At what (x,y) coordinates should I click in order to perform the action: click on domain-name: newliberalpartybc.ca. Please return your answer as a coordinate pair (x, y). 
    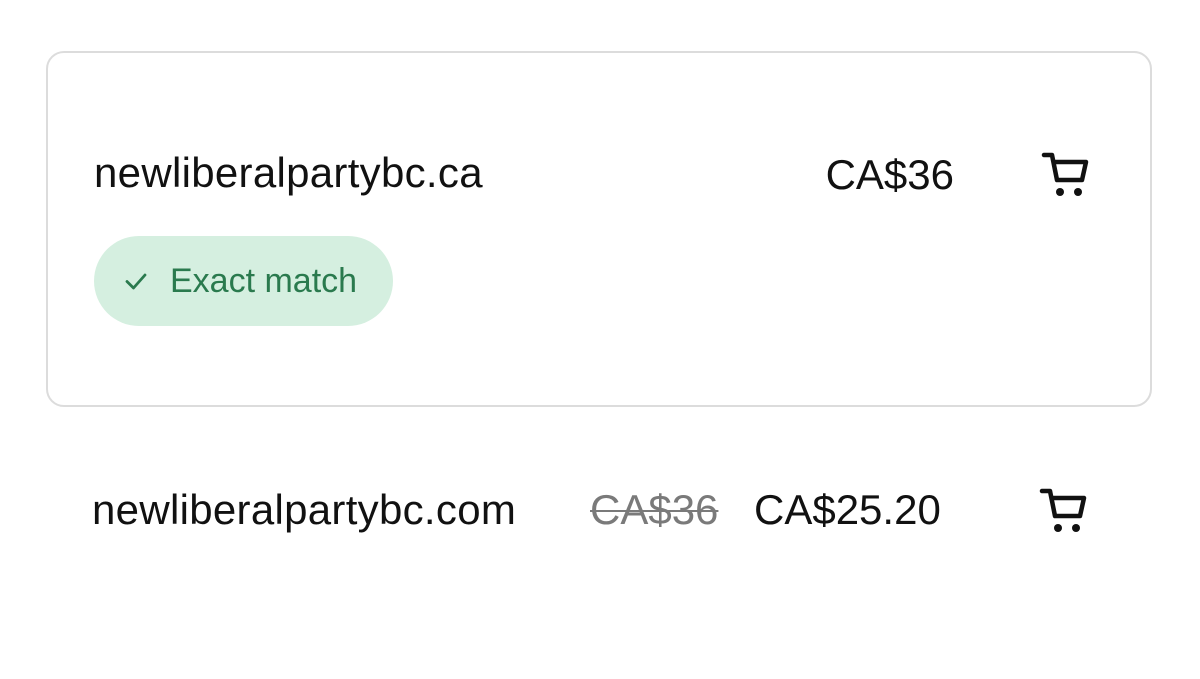
    Looking at the image, I should click on (288, 172).